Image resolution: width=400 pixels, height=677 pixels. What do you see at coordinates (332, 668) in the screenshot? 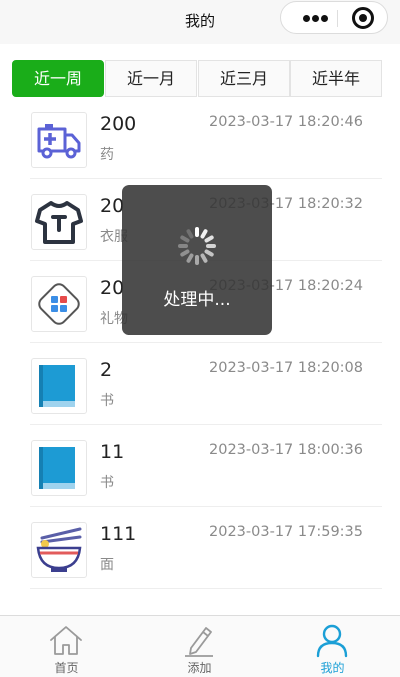
I see `tabbar-label-mine: 我的` at bounding box center [332, 668].